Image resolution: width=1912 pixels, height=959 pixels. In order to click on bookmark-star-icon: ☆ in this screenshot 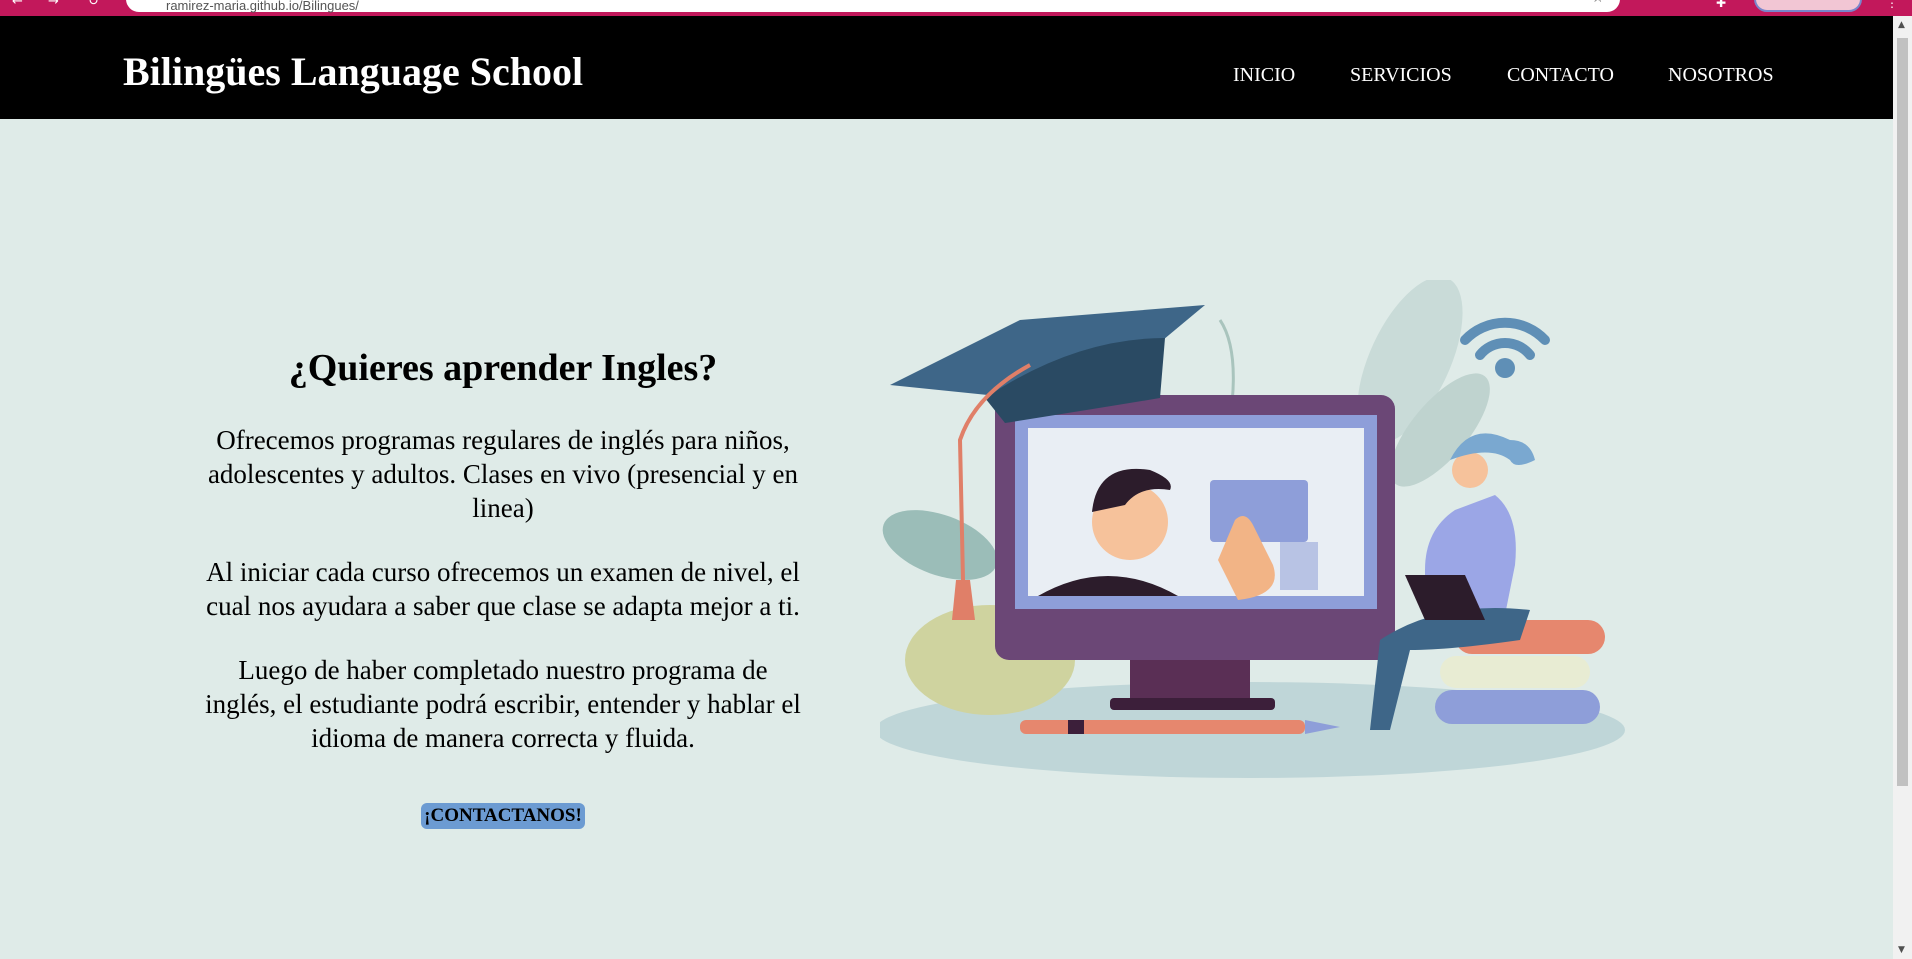, I will do `click(1597, 3)`.